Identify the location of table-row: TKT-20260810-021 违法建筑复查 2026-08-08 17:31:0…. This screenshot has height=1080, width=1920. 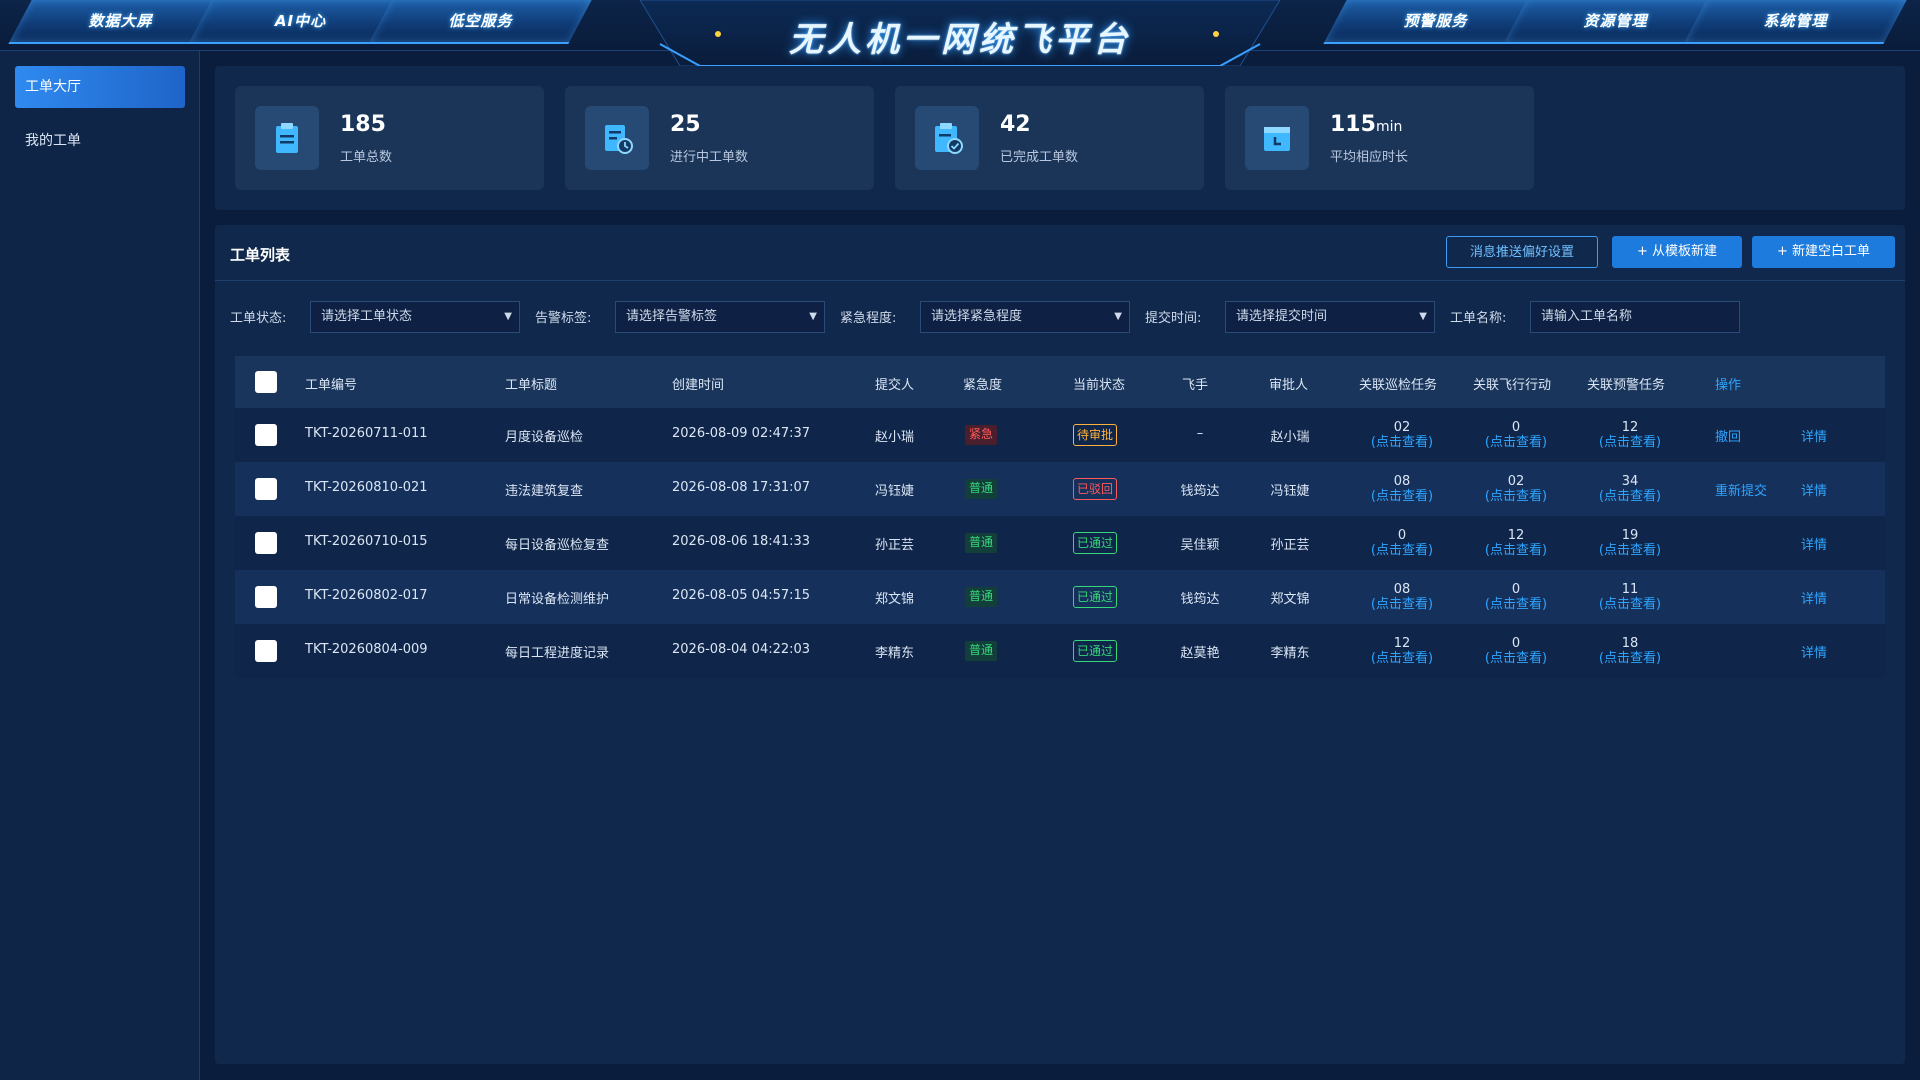
(1060, 489).